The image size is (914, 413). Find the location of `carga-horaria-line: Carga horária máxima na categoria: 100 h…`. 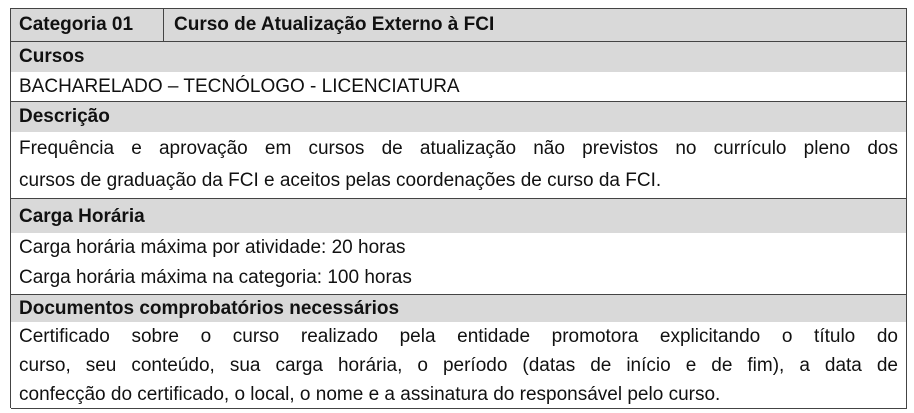

carga-horaria-line: Carga horária máxima na categoria: 100 h… is located at coordinates (215, 277).